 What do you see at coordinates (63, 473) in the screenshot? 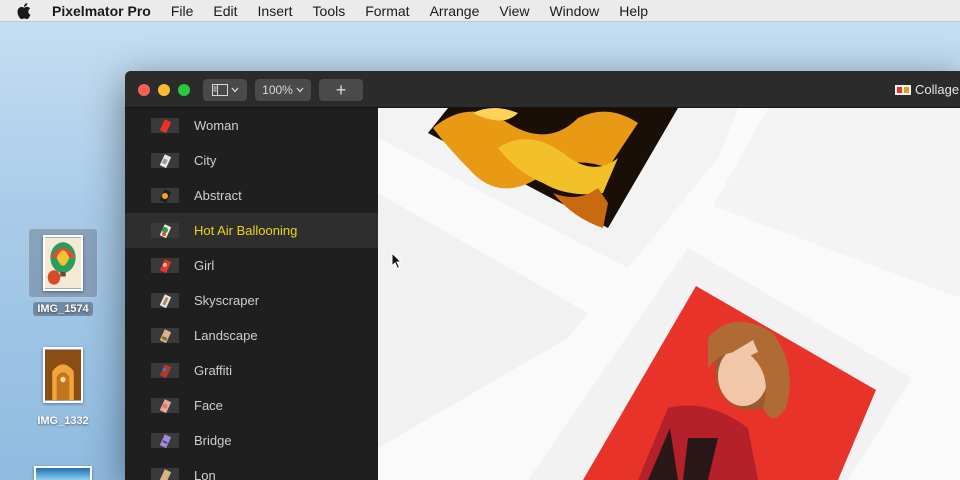
I see `desktop-file-partial-thumbnail` at bounding box center [63, 473].